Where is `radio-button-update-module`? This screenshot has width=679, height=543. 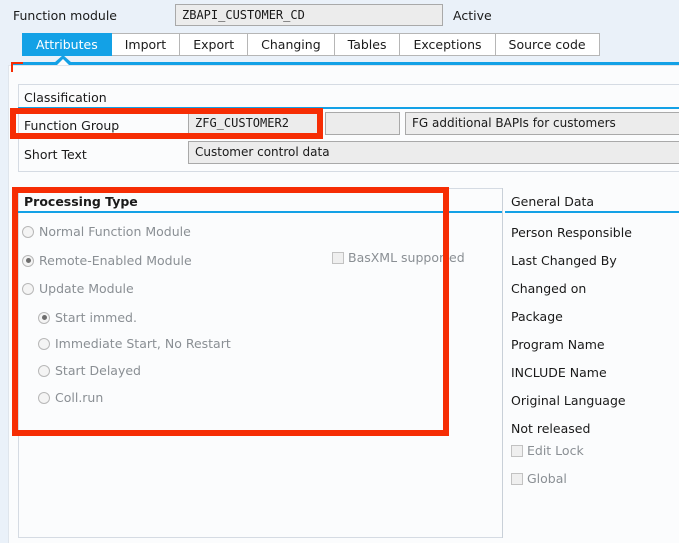
radio-button-update-module is located at coordinates (28, 288).